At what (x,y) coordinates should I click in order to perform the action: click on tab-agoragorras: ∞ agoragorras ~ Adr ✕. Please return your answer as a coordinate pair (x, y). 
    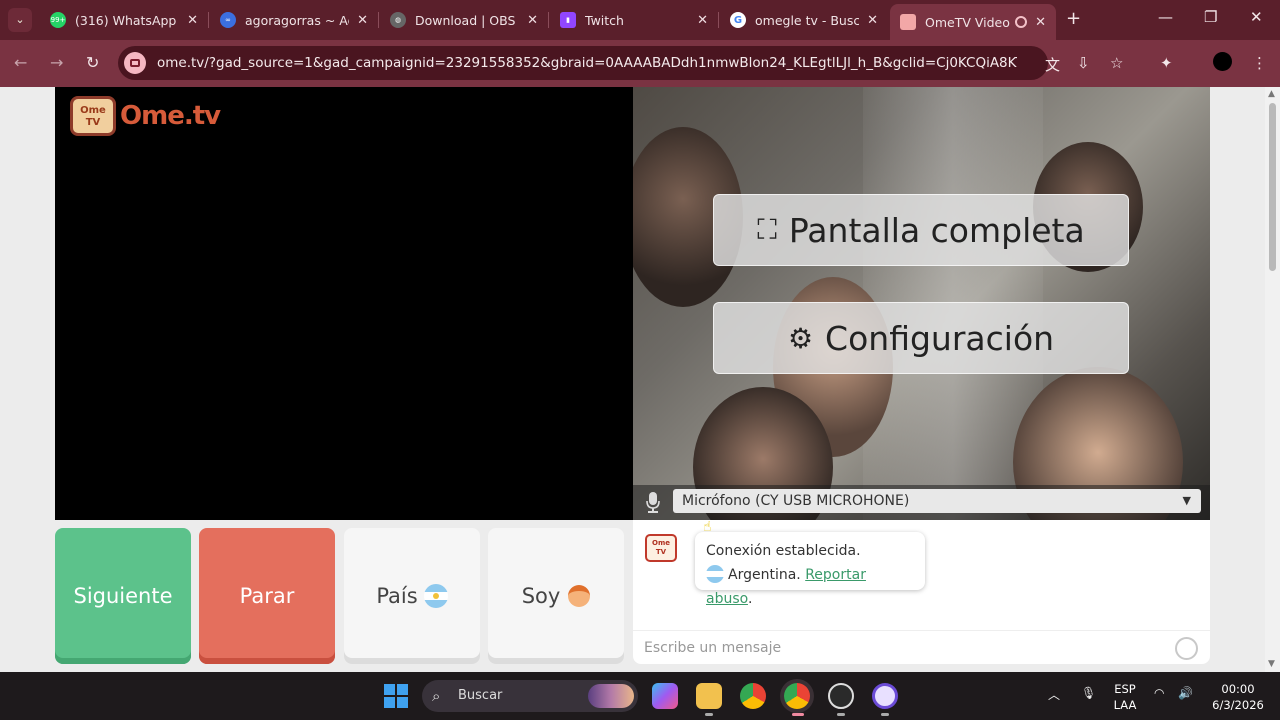
    Looking at the image, I should click on (294, 20).